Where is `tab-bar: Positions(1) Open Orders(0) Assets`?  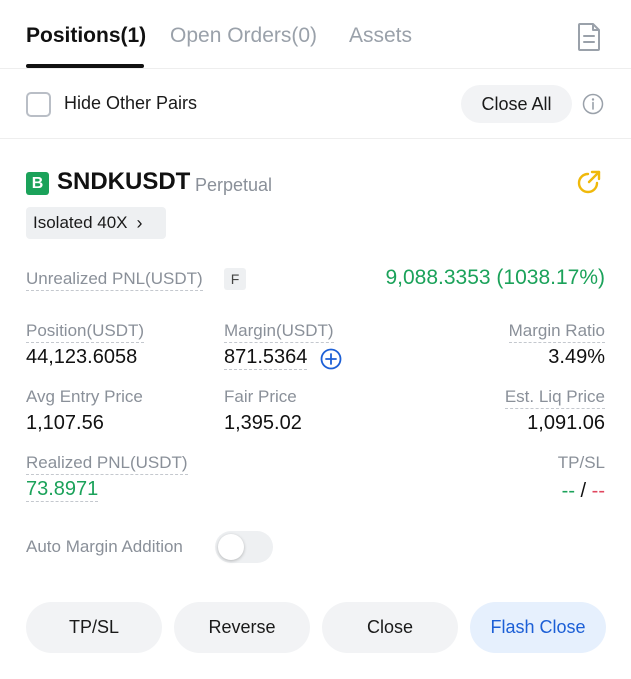
tab-bar: Positions(1) Open Orders(0) Assets is located at coordinates (315, 34).